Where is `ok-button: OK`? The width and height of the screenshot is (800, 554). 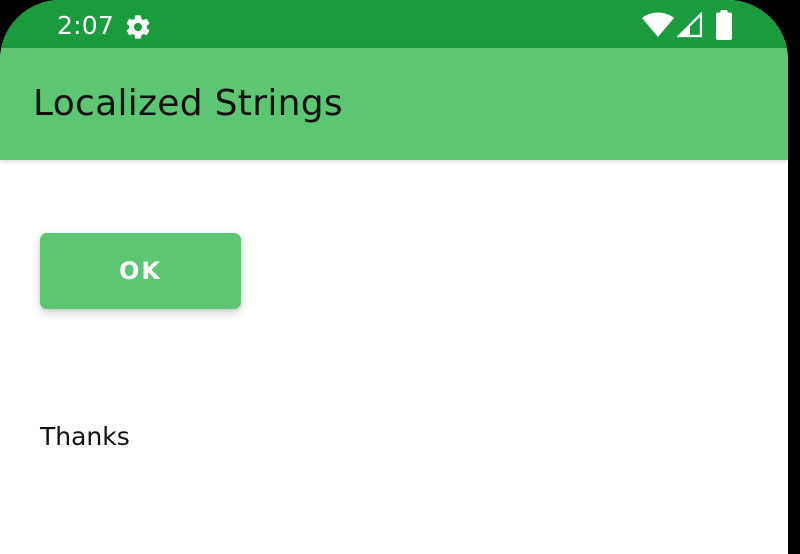
ok-button: OK is located at coordinates (140, 271).